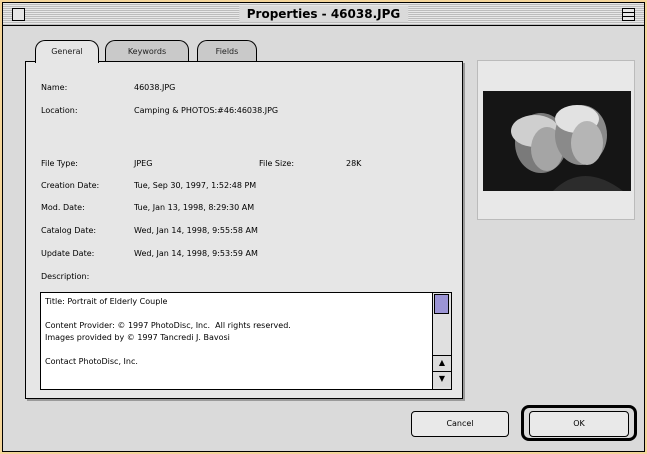 Image resolution: width=647 pixels, height=454 pixels. I want to click on creation-date-label: Creation Date:, so click(70, 185).